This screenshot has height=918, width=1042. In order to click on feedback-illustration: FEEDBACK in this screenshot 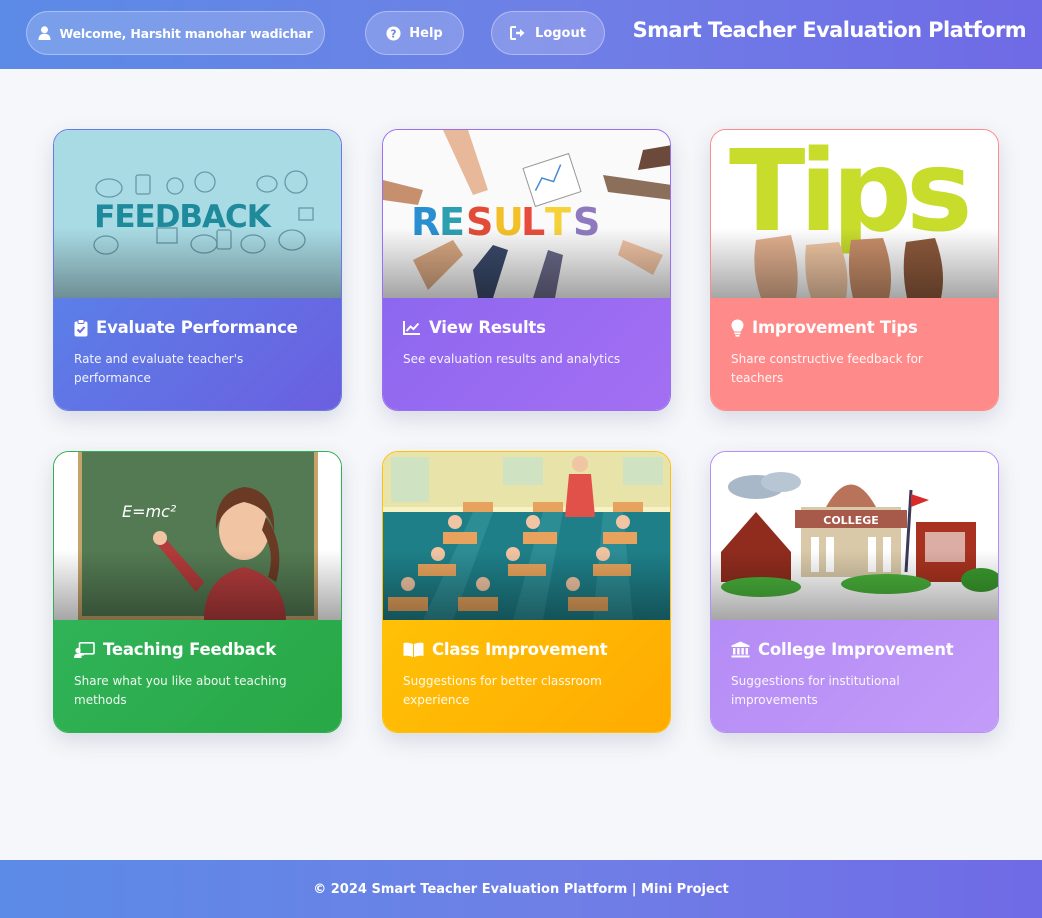, I will do `click(197, 214)`.